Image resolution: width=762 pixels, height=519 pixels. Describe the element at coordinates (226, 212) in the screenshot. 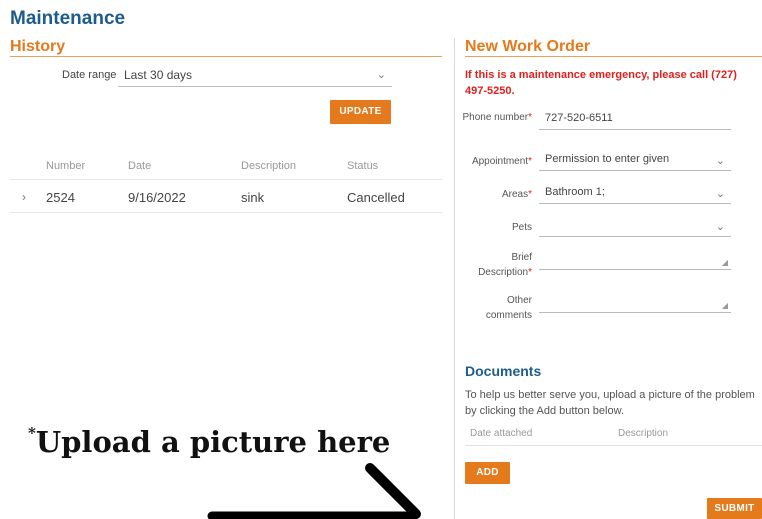

I see `table-row-divider` at that location.